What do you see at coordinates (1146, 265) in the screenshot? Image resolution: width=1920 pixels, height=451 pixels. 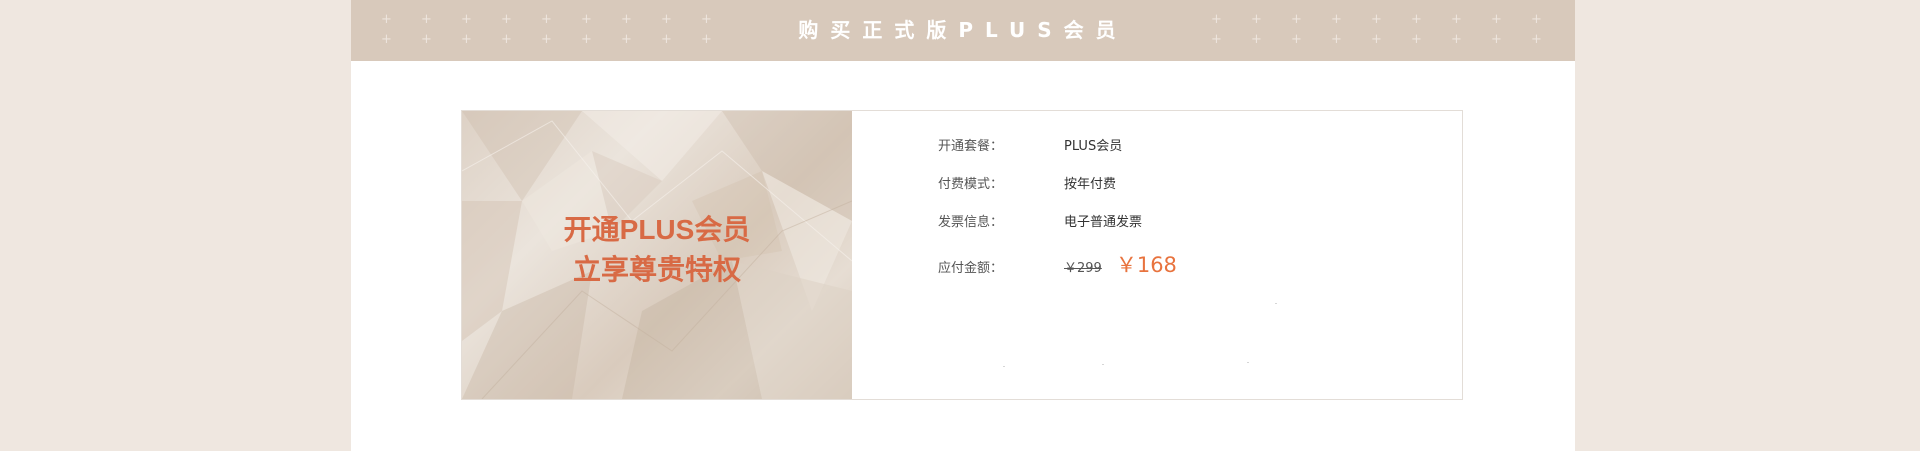 I see `current-price: ￥168` at bounding box center [1146, 265].